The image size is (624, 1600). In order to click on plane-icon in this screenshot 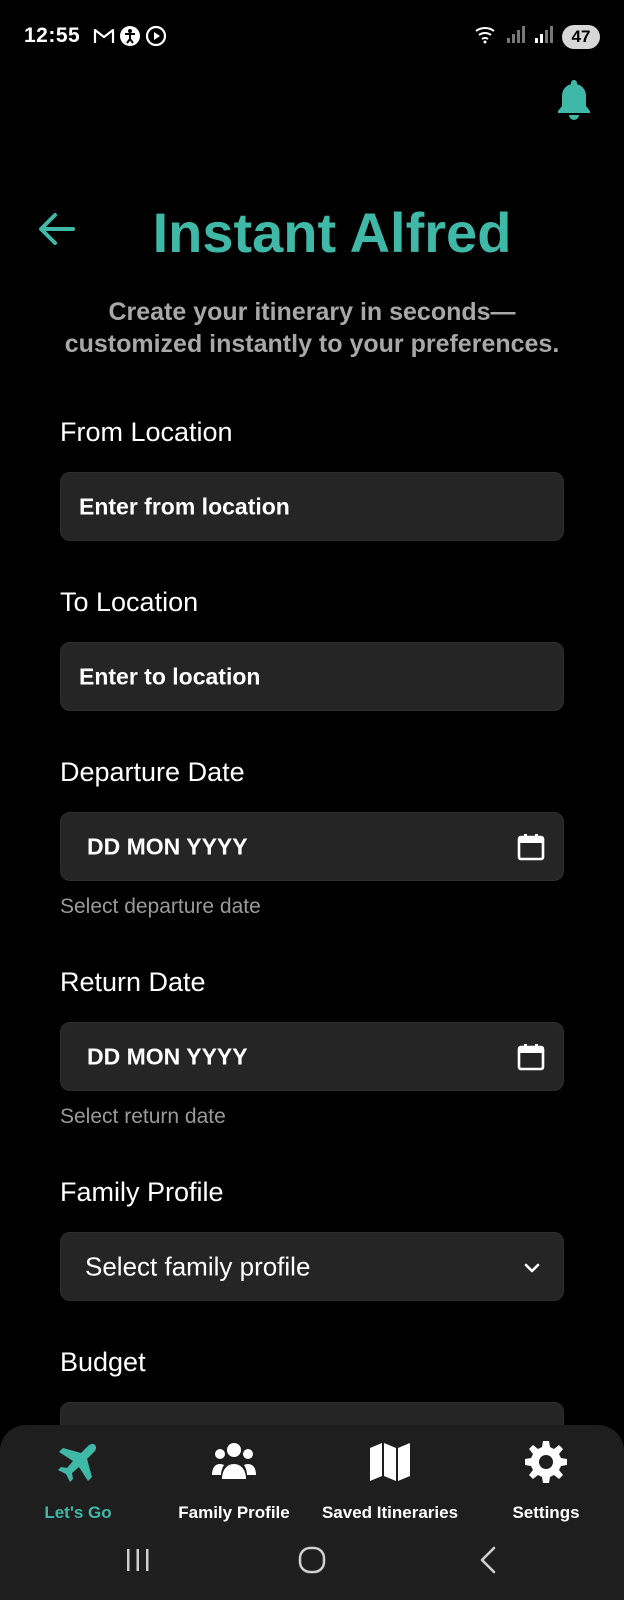, I will do `click(77, 1462)`.